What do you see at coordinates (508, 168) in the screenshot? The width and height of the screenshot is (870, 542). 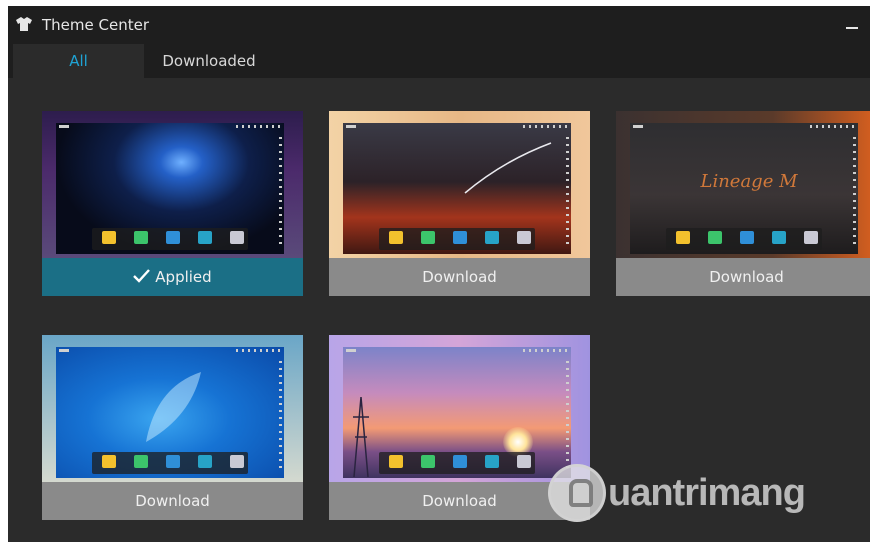 I see `comet-graphic` at bounding box center [508, 168].